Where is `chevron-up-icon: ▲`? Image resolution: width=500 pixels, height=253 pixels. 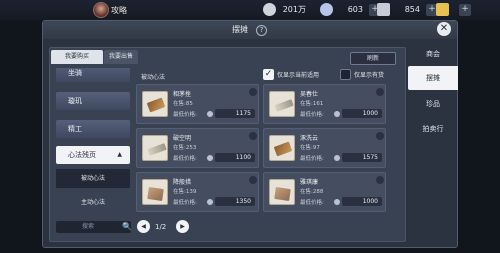 chevron-up-icon: ▲ is located at coordinates (119, 154).